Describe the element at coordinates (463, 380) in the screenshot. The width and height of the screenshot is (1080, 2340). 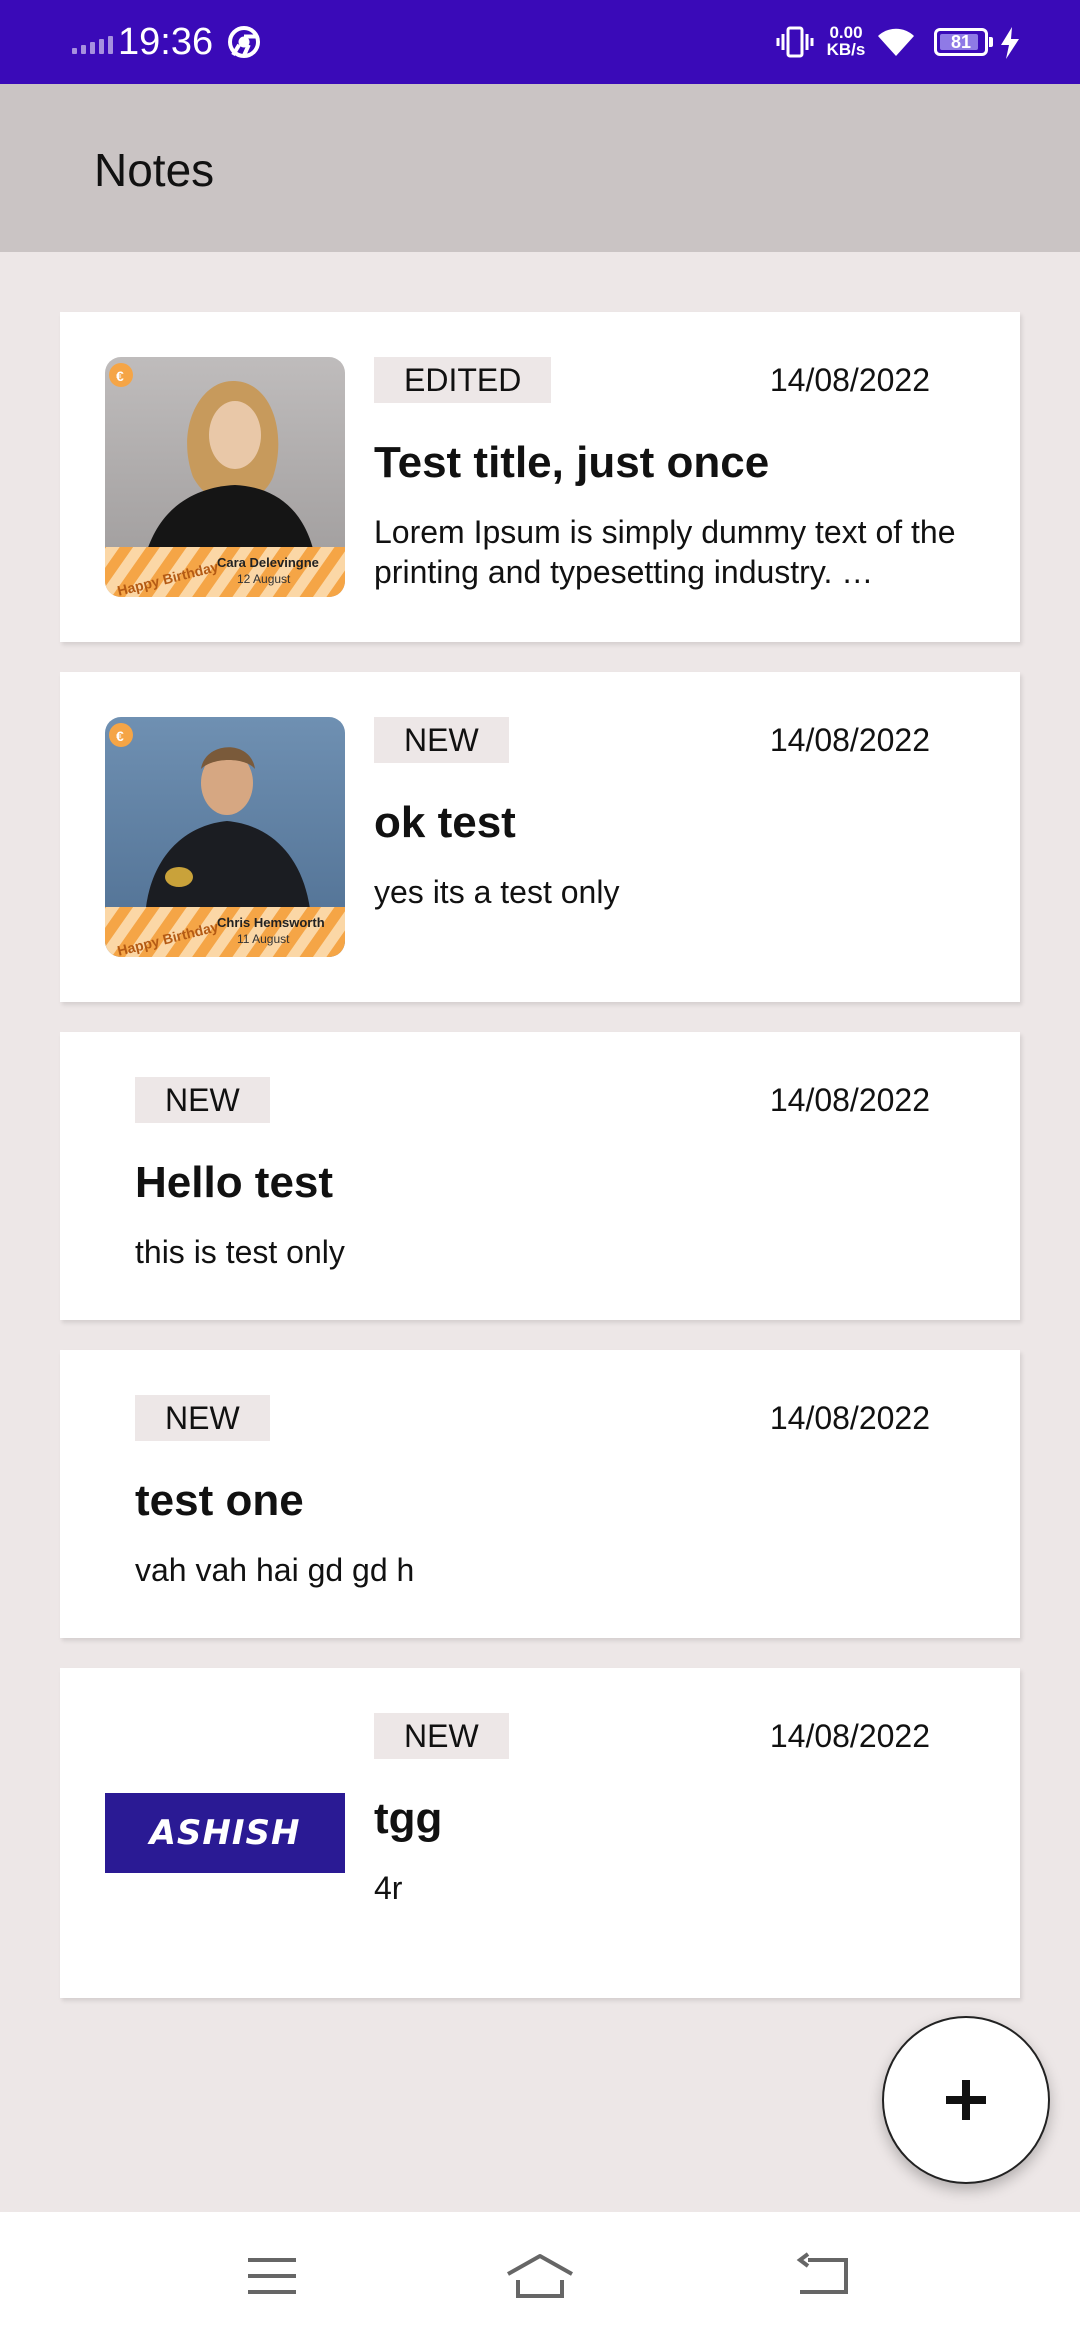
I see `status-badge: EDITED` at that location.